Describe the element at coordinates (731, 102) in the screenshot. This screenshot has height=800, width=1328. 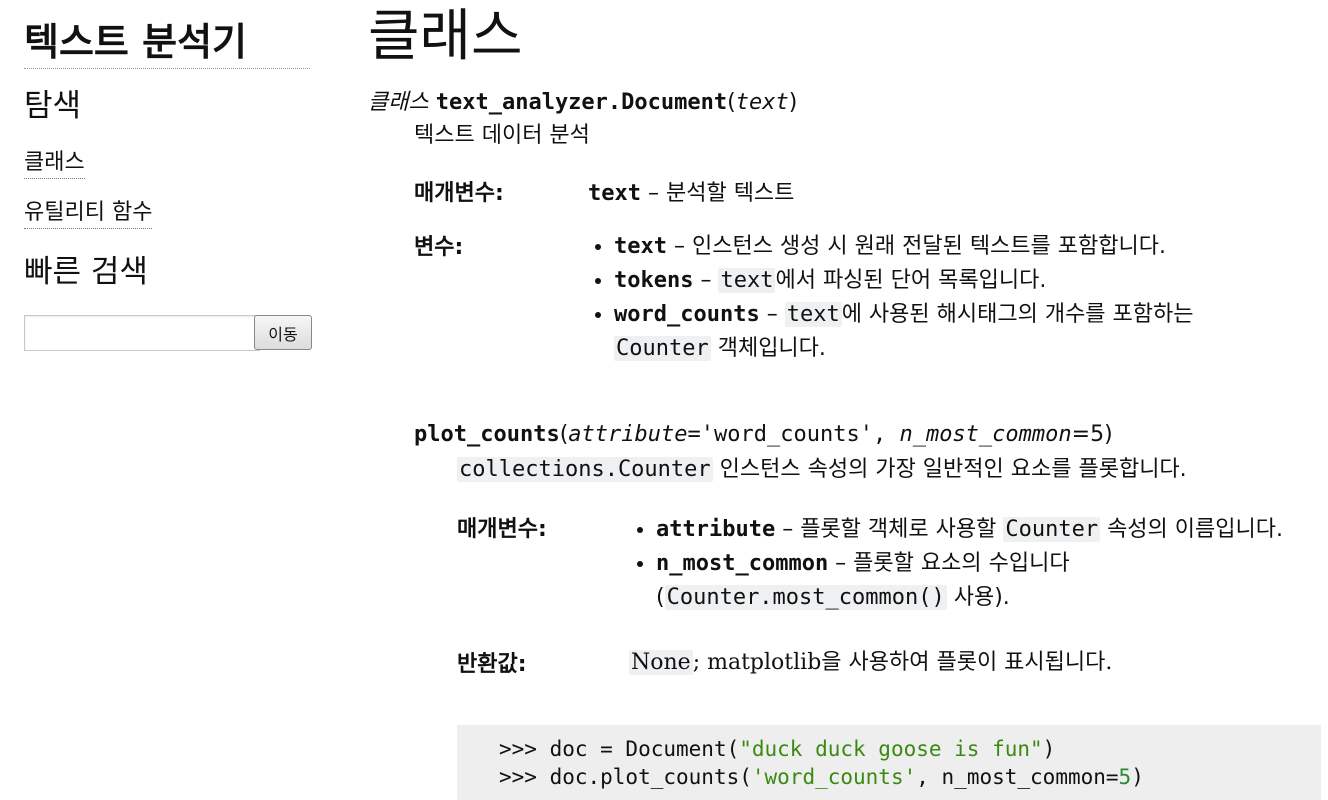
I see `class-open-paren: (` at that location.